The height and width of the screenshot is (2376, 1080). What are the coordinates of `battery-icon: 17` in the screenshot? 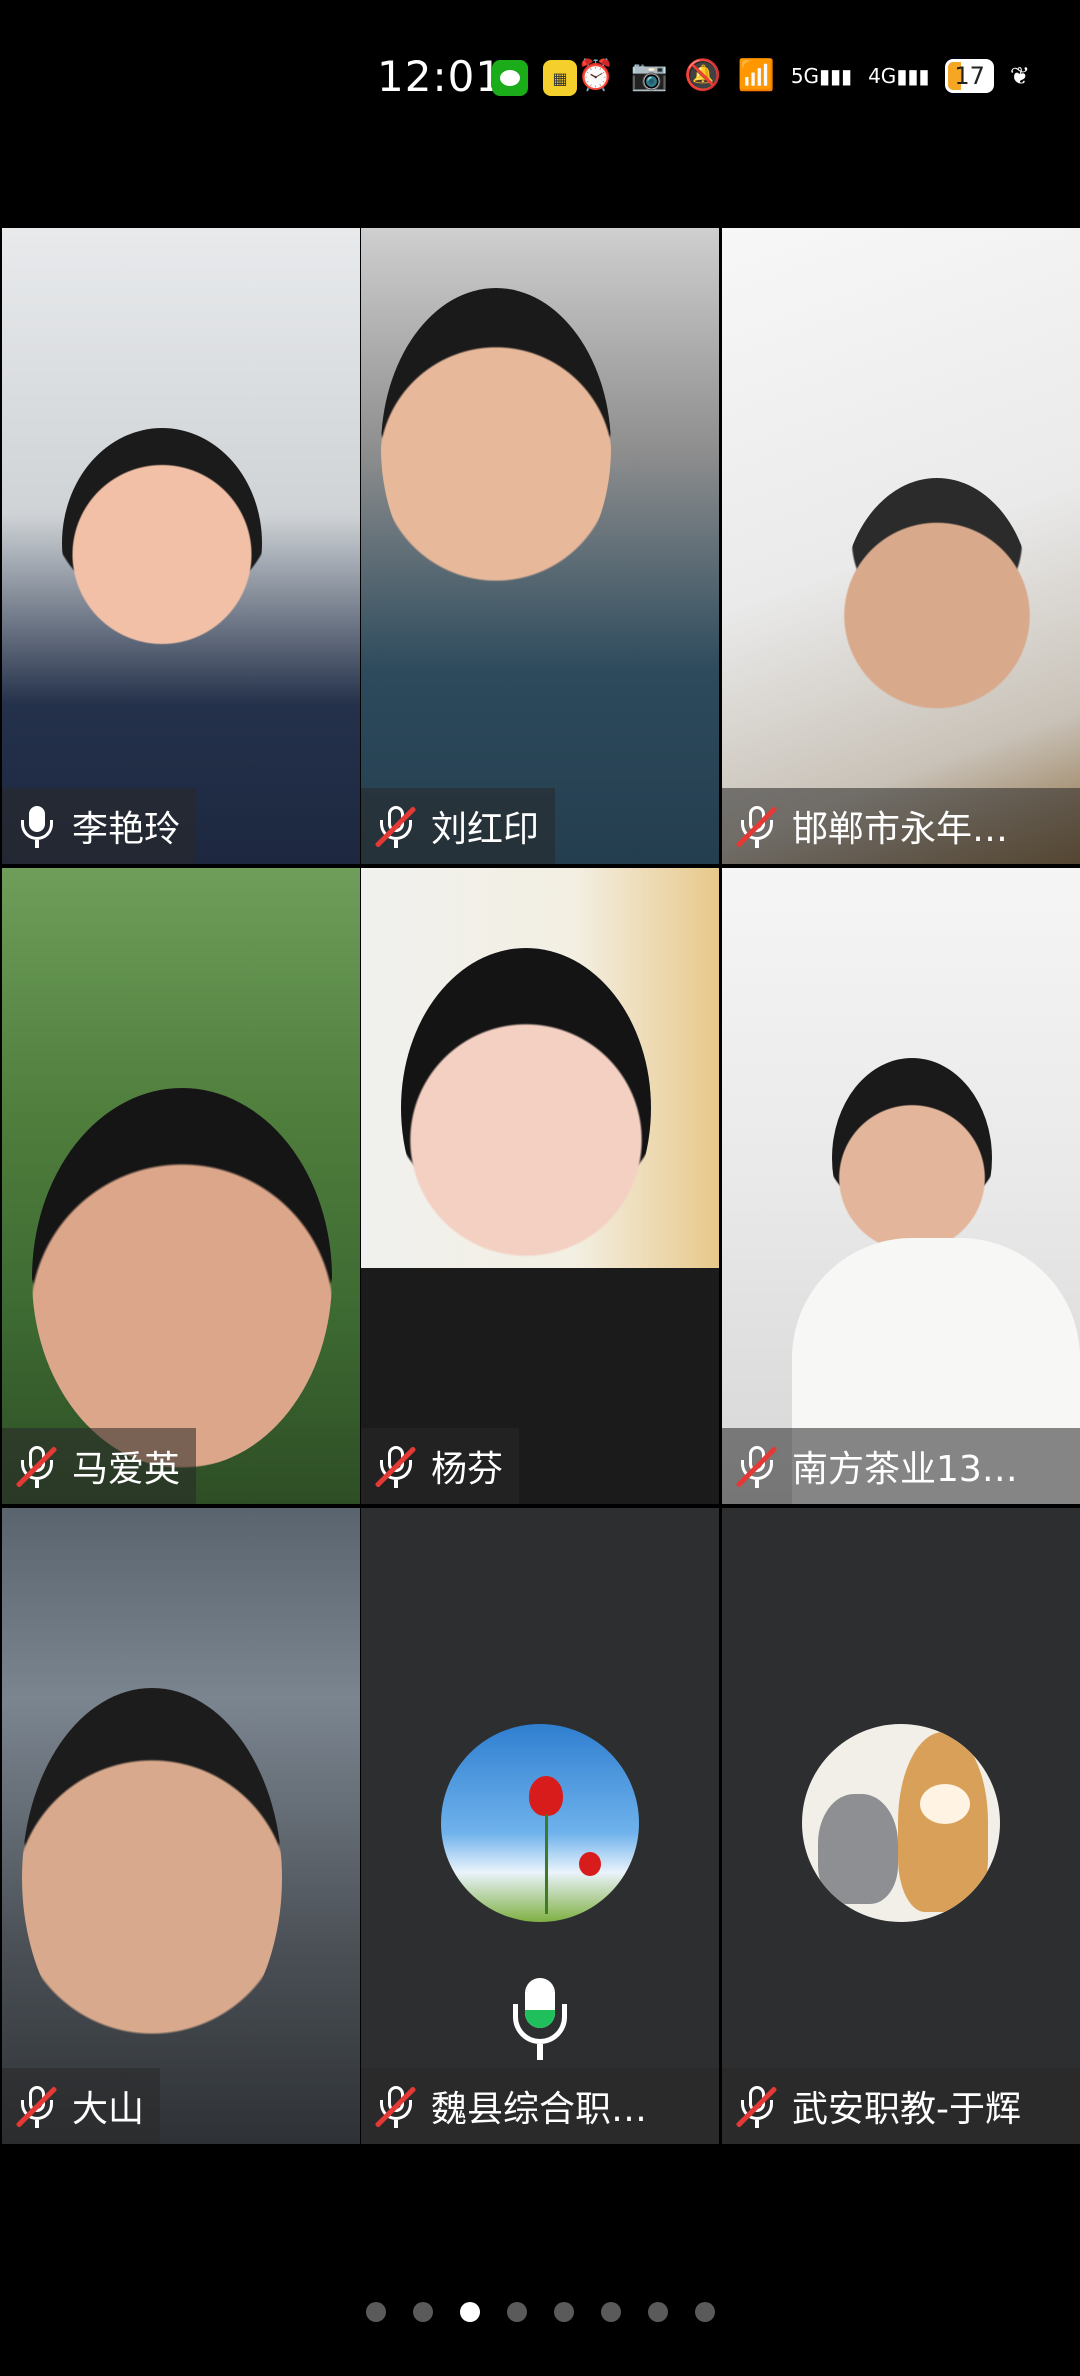 It's located at (969, 75).